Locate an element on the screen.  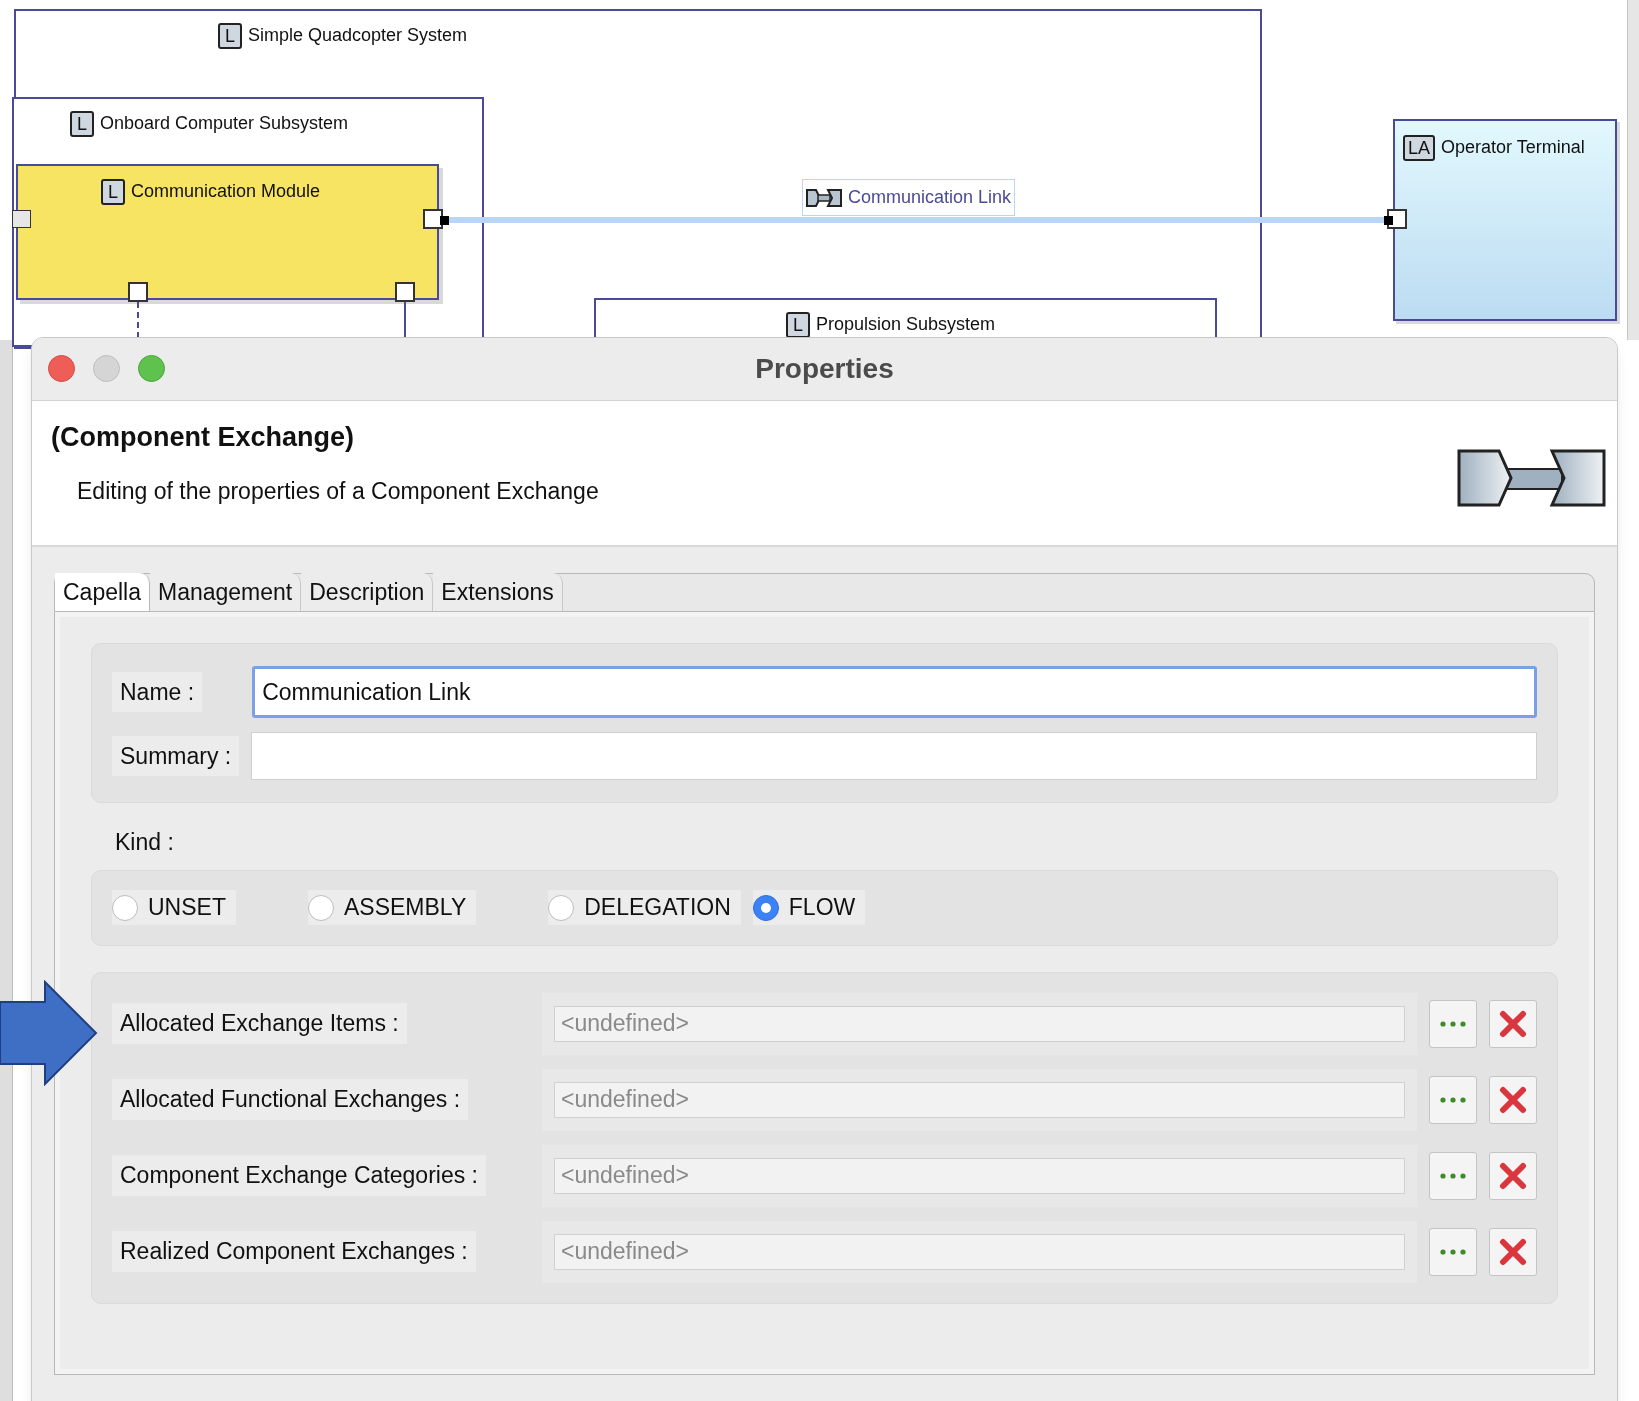
field-label: Realized Component Exchanges : is located at coordinates (294, 1251).